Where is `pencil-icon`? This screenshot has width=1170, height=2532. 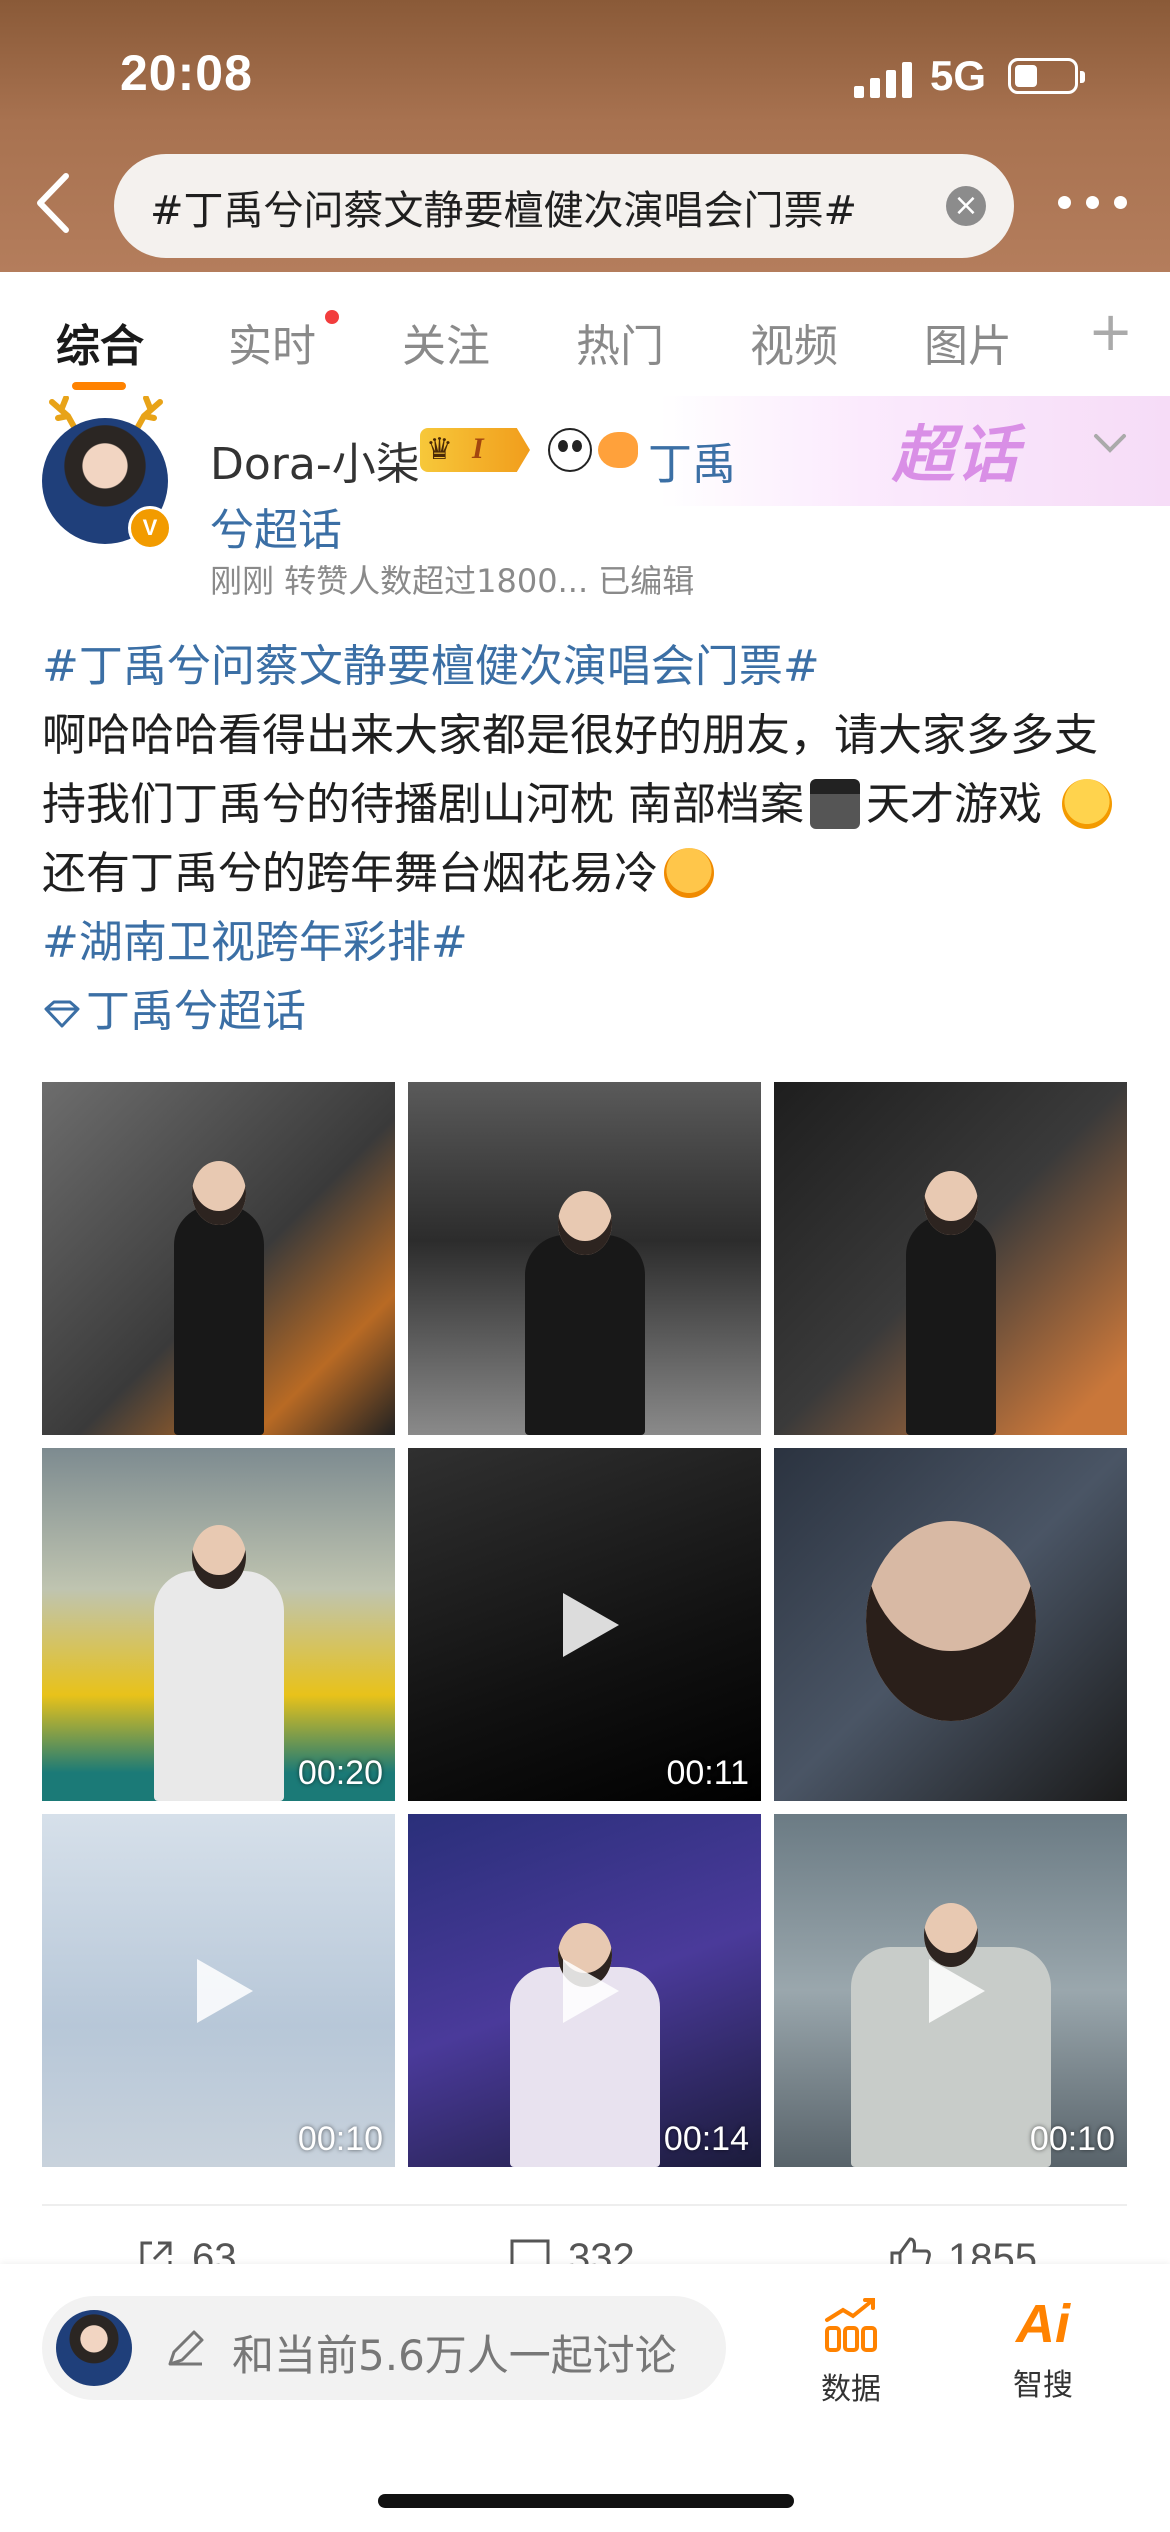 pencil-icon is located at coordinates (186, 2348).